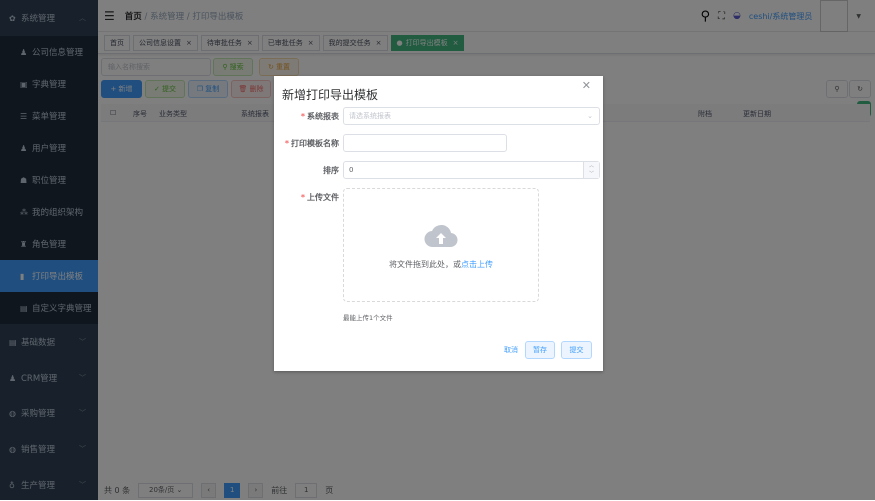 The height and width of the screenshot is (501, 875). I want to click on template-name-input, so click(425, 143).